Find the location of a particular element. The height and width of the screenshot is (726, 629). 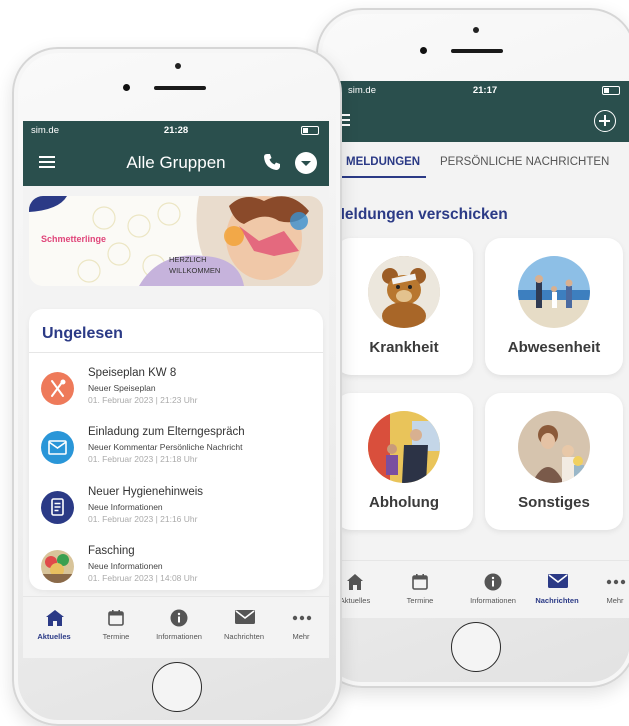

card-label: Abholung is located at coordinates (404, 502).